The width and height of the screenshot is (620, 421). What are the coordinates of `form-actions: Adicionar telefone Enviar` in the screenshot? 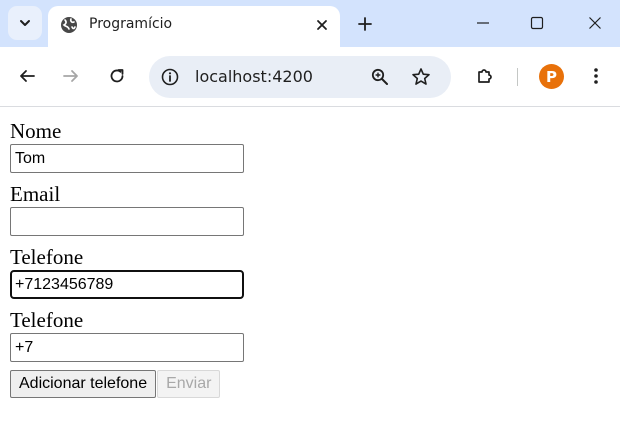 It's located at (310, 384).